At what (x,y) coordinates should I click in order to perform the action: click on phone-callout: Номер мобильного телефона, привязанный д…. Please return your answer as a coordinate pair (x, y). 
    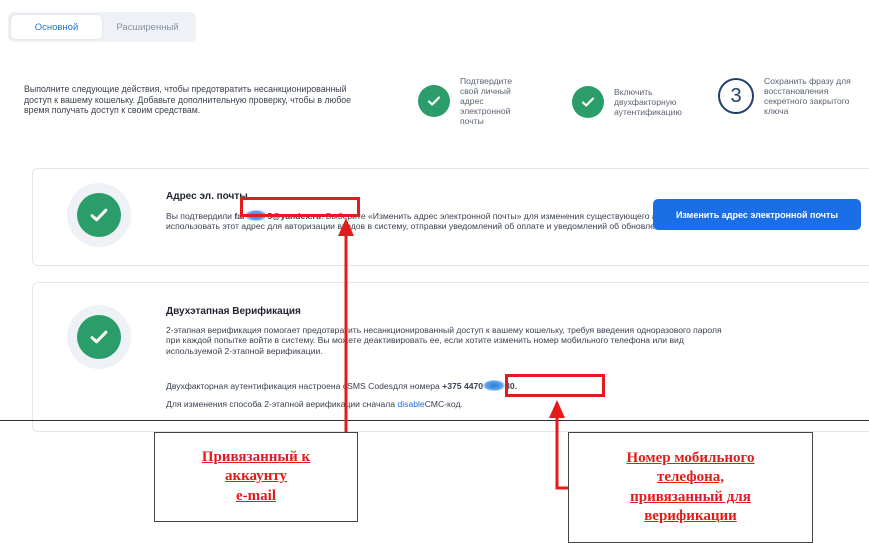
    Looking at the image, I should click on (690, 487).